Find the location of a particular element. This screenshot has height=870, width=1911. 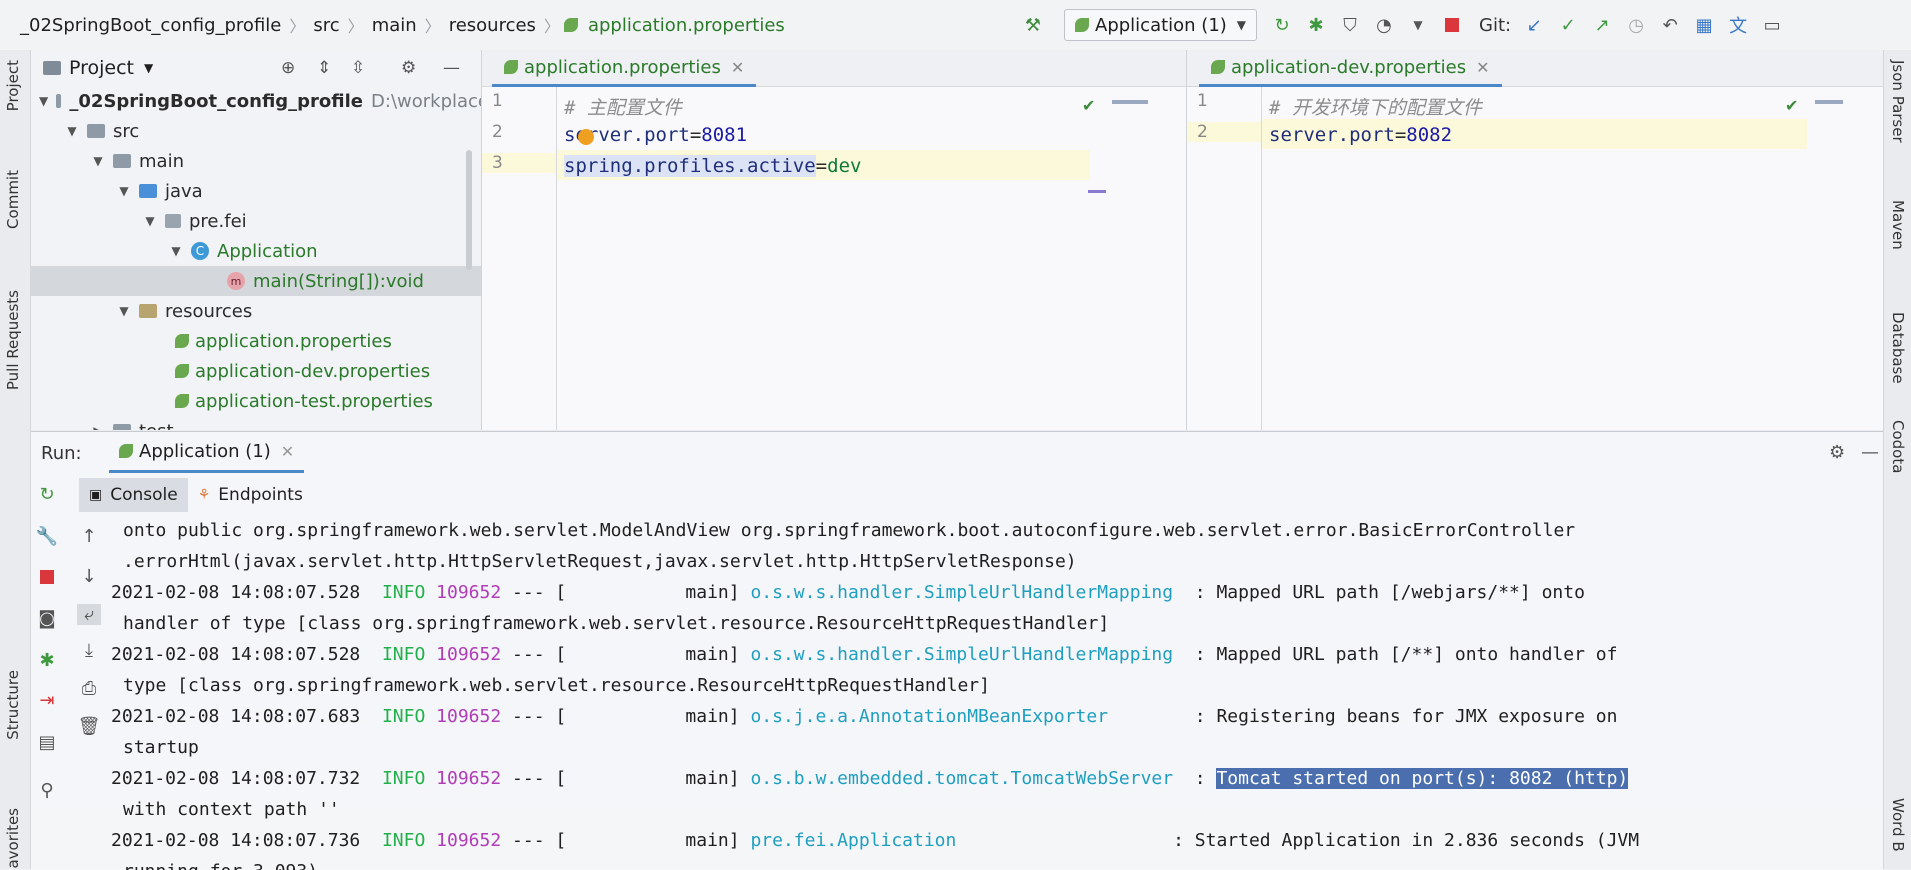

translate-icon: 文 is located at coordinates (1738, 25).